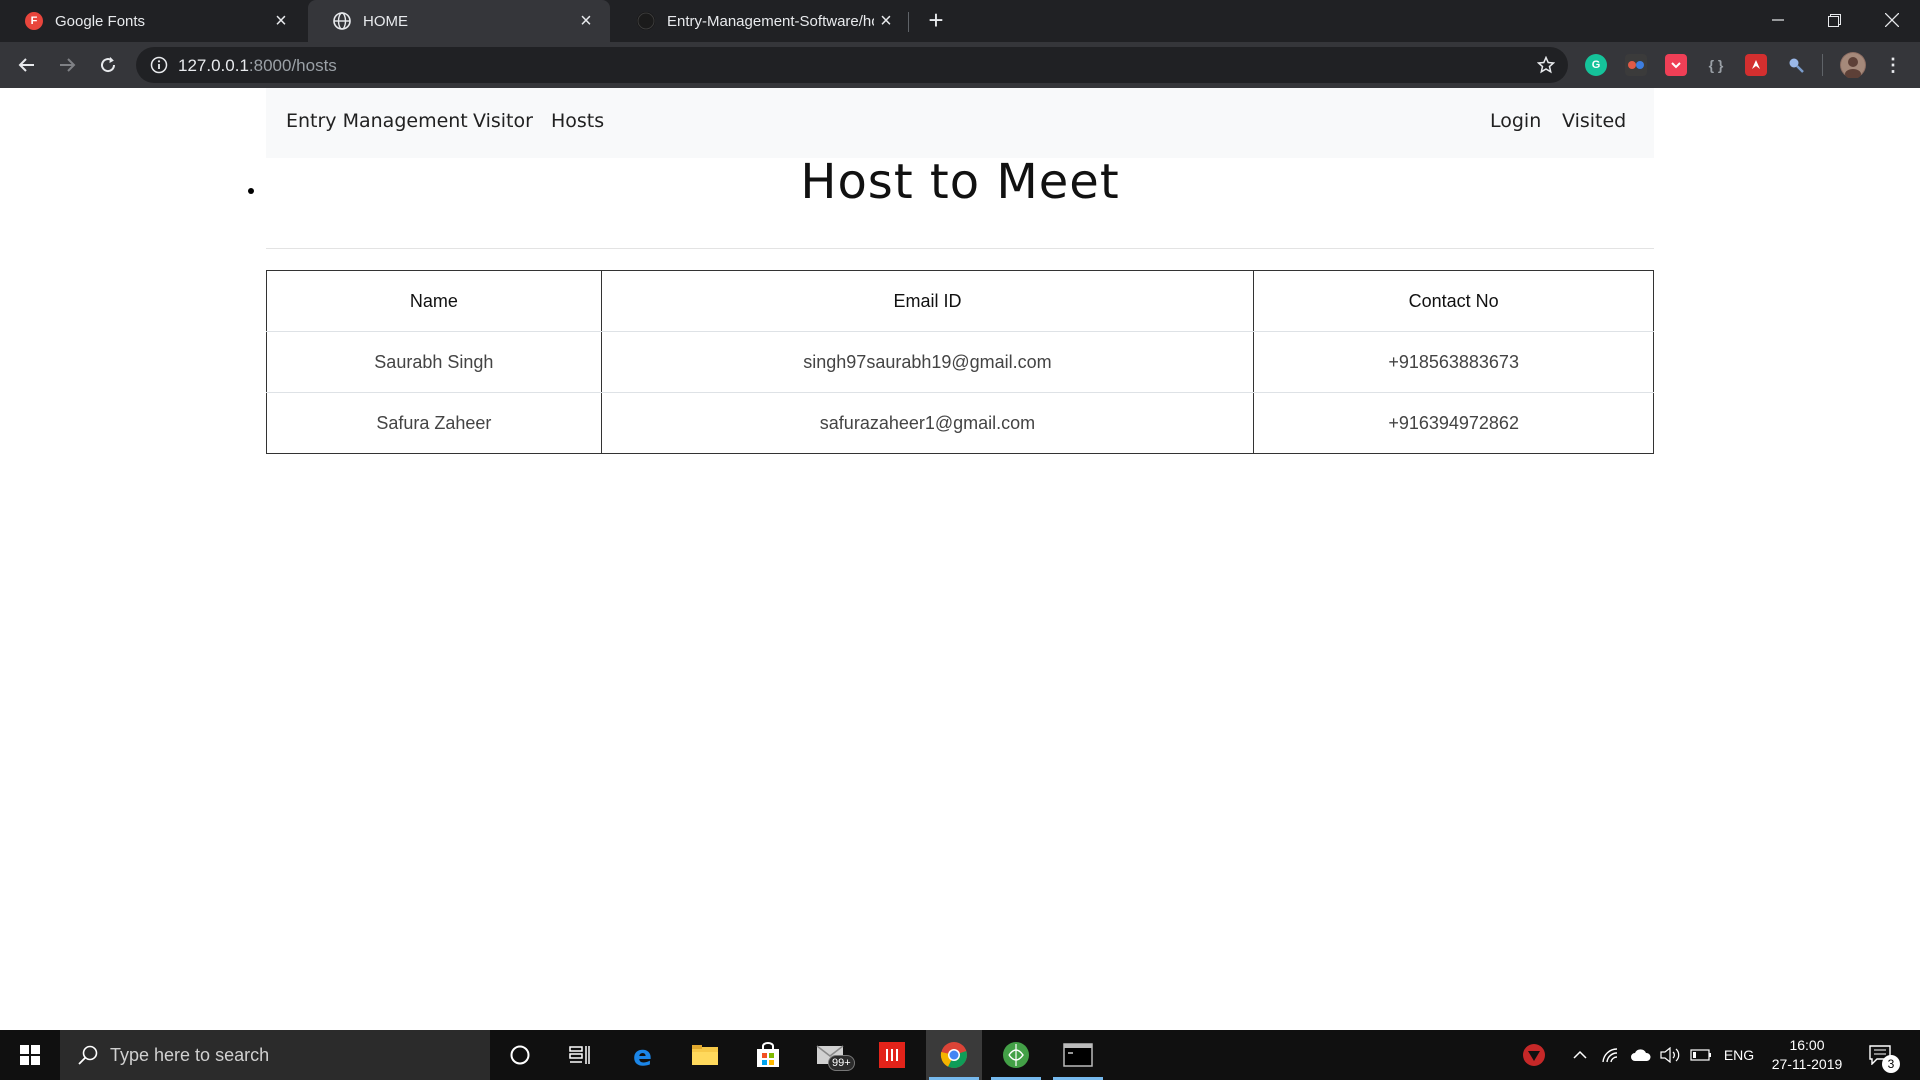 The width and height of the screenshot is (1920, 1080). I want to click on colorful-extension-icon, so click(1636, 65).